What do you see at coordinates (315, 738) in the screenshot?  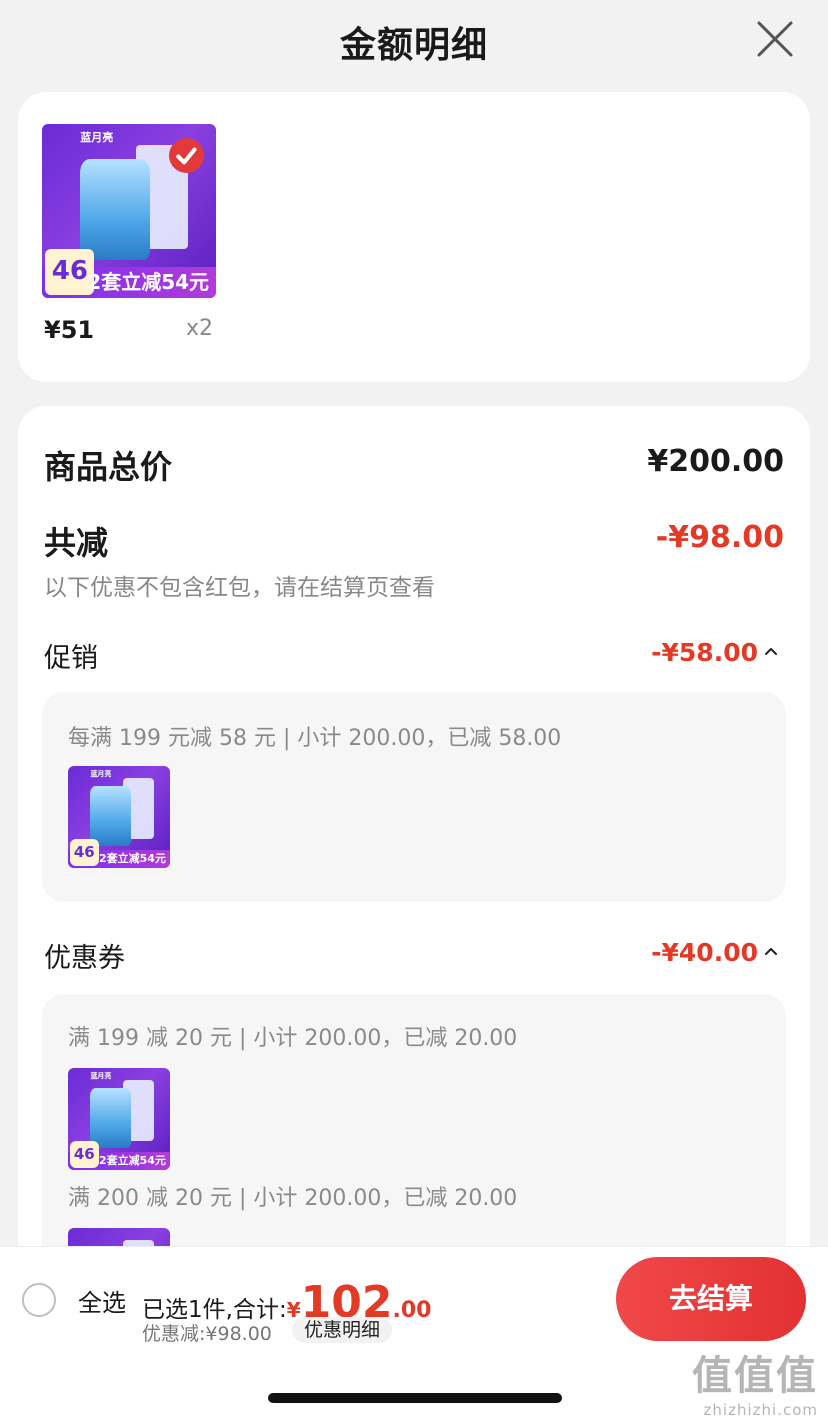 I see `promotion-rule: 每满 199 元减 58 元 | 小计 200.00，已减 58.00` at bounding box center [315, 738].